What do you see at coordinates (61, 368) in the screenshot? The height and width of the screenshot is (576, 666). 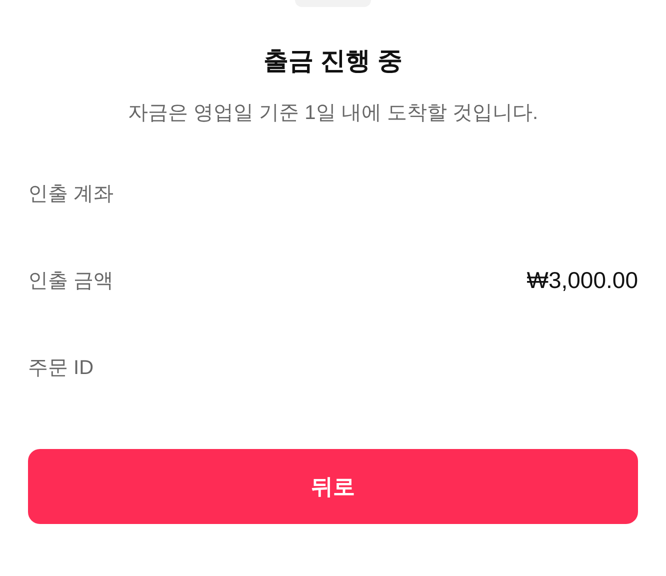 I see `detail-label: 주문 ID` at bounding box center [61, 368].